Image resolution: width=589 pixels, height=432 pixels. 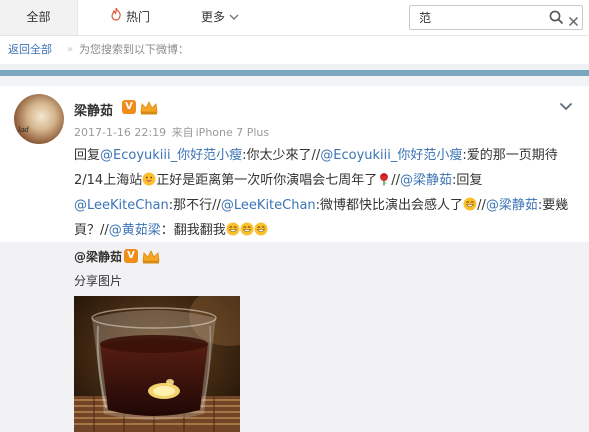 What do you see at coordinates (212, 17) in the screenshot?
I see `tab-more-label: 更多` at bounding box center [212, 17].